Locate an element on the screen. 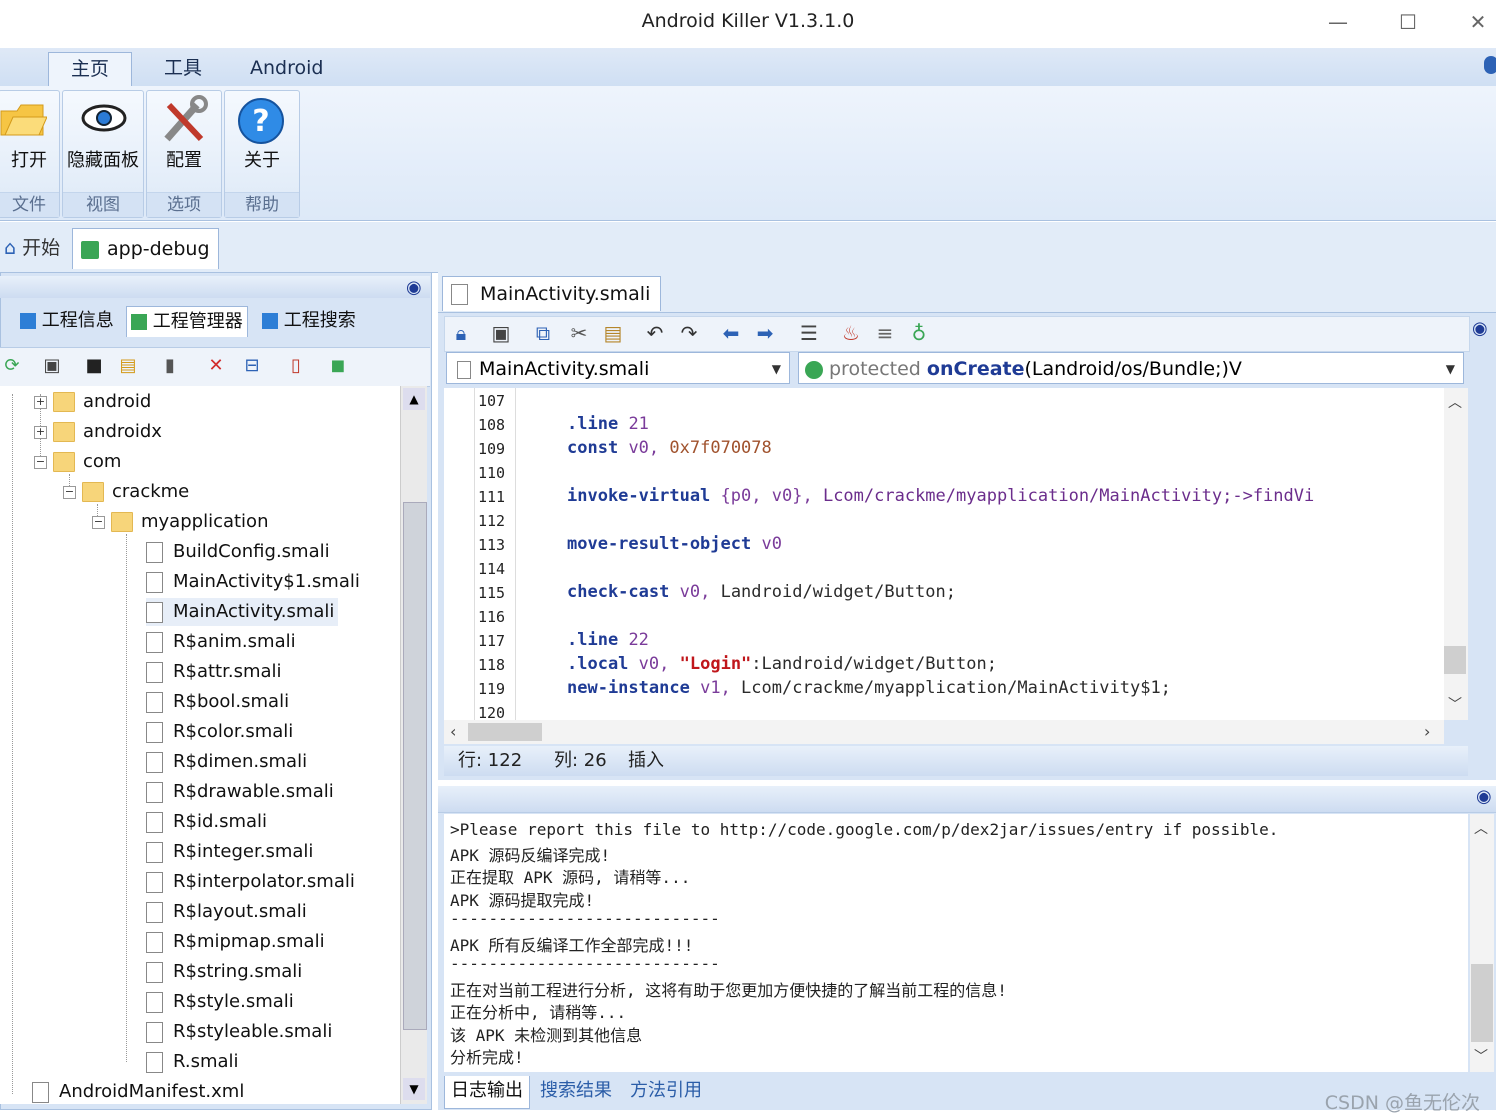 This screenshot has height=1120, width=1496. scroll-down-icon: ▼ is located at coordinates (414, 1089).